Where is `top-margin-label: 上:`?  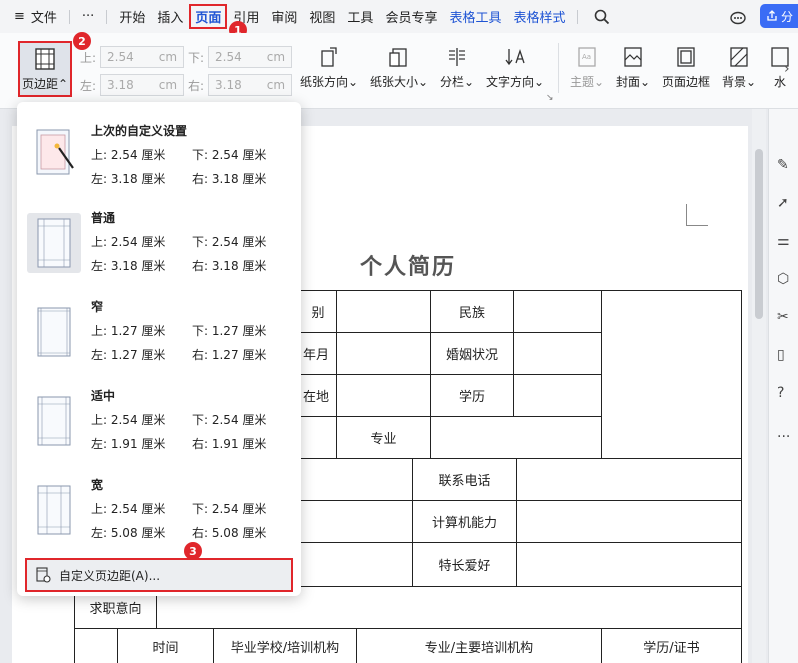
top-margin-label: 上: is located at coordinates (88, 57).